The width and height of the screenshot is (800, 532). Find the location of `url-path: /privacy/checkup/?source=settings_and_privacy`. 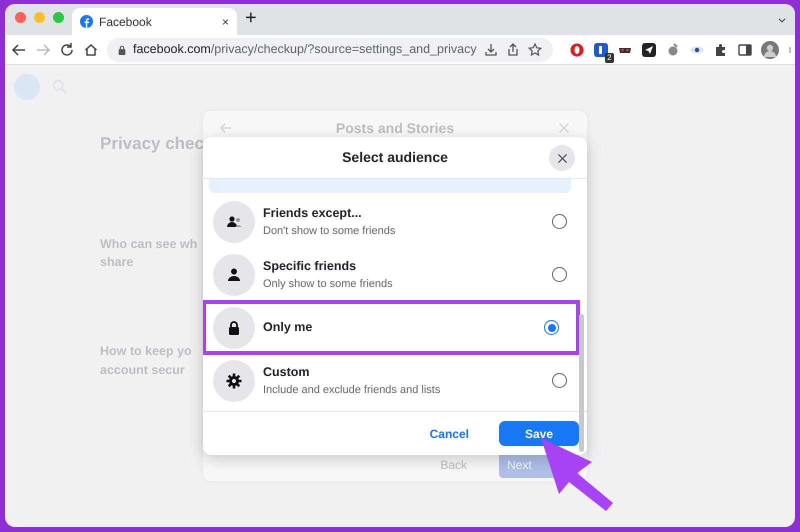

url-path: /privacy/checkup/?source=settings_and_privacy is located at coordinates (343, 49).